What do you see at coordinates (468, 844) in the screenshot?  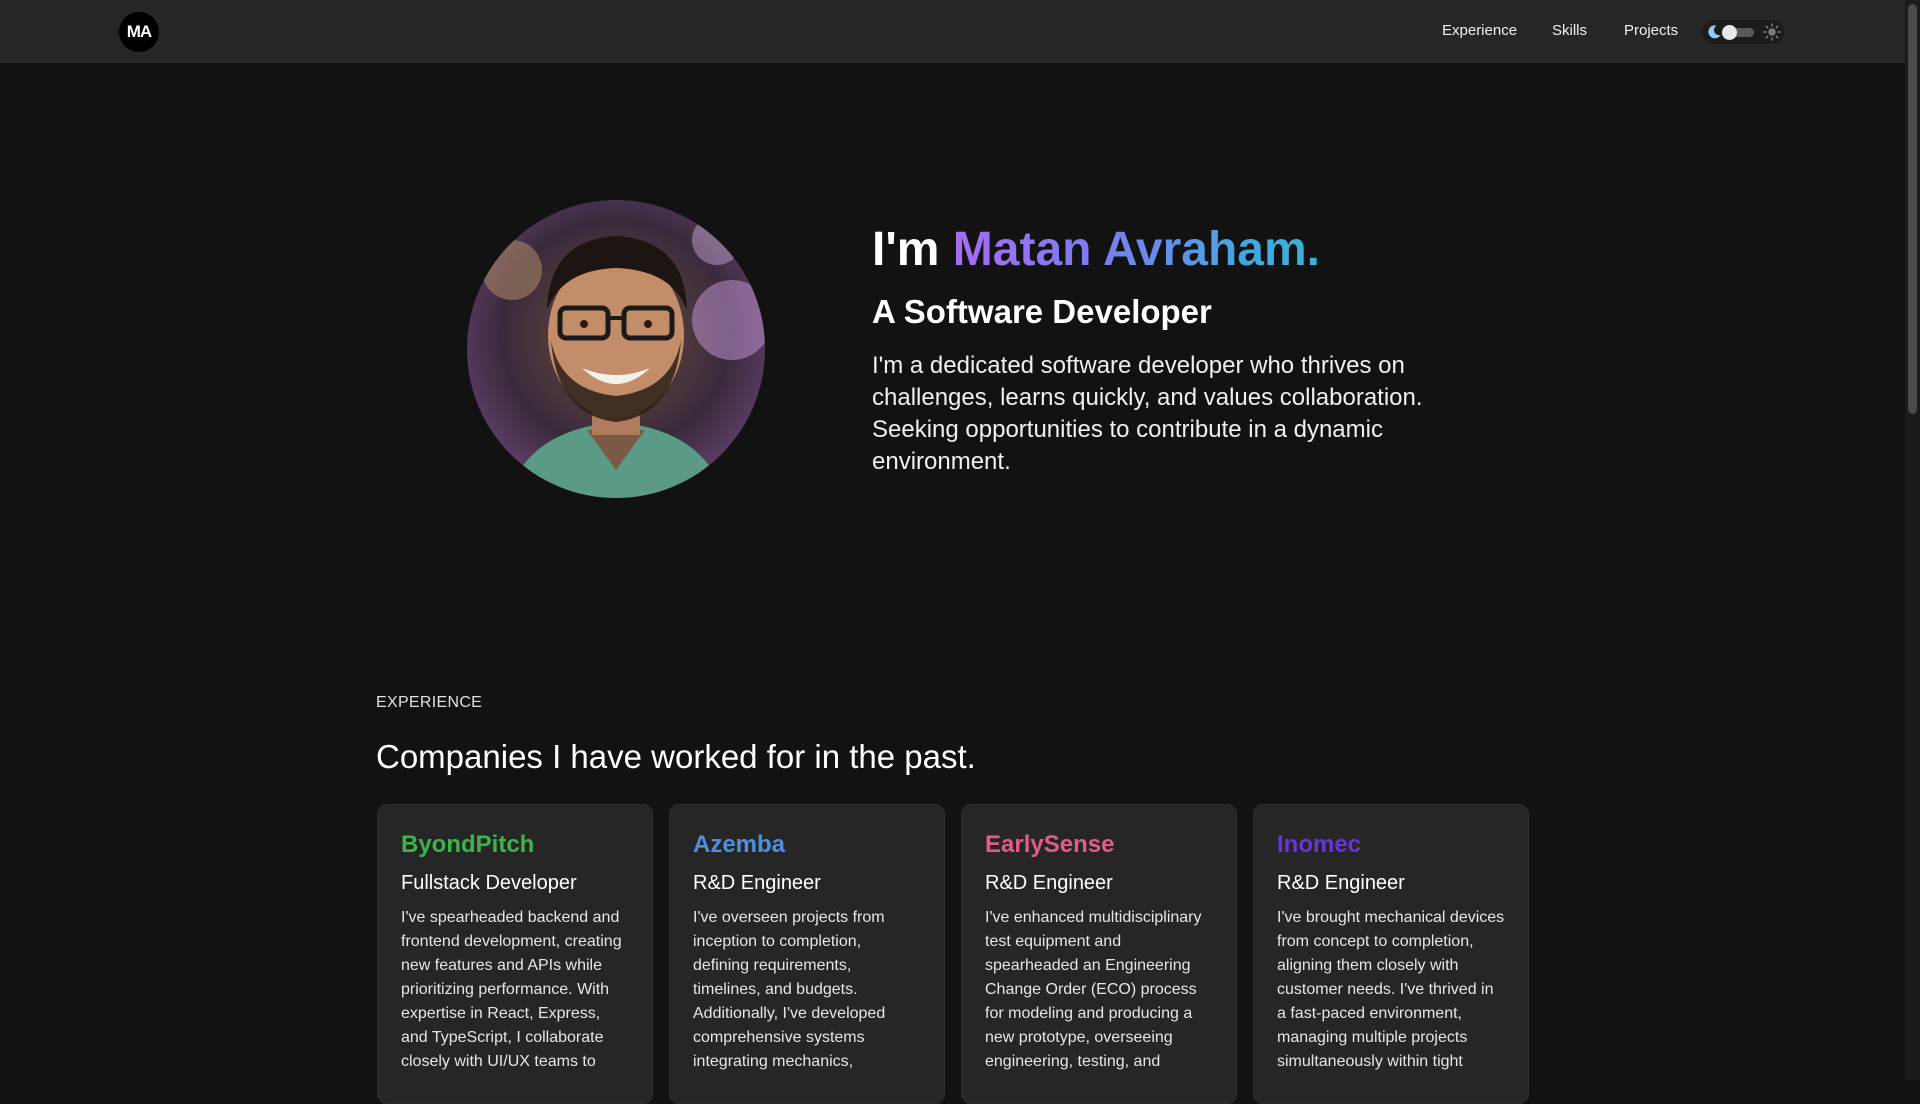 I see `company-name: ByondPitch` at bounding box center [468, 844].